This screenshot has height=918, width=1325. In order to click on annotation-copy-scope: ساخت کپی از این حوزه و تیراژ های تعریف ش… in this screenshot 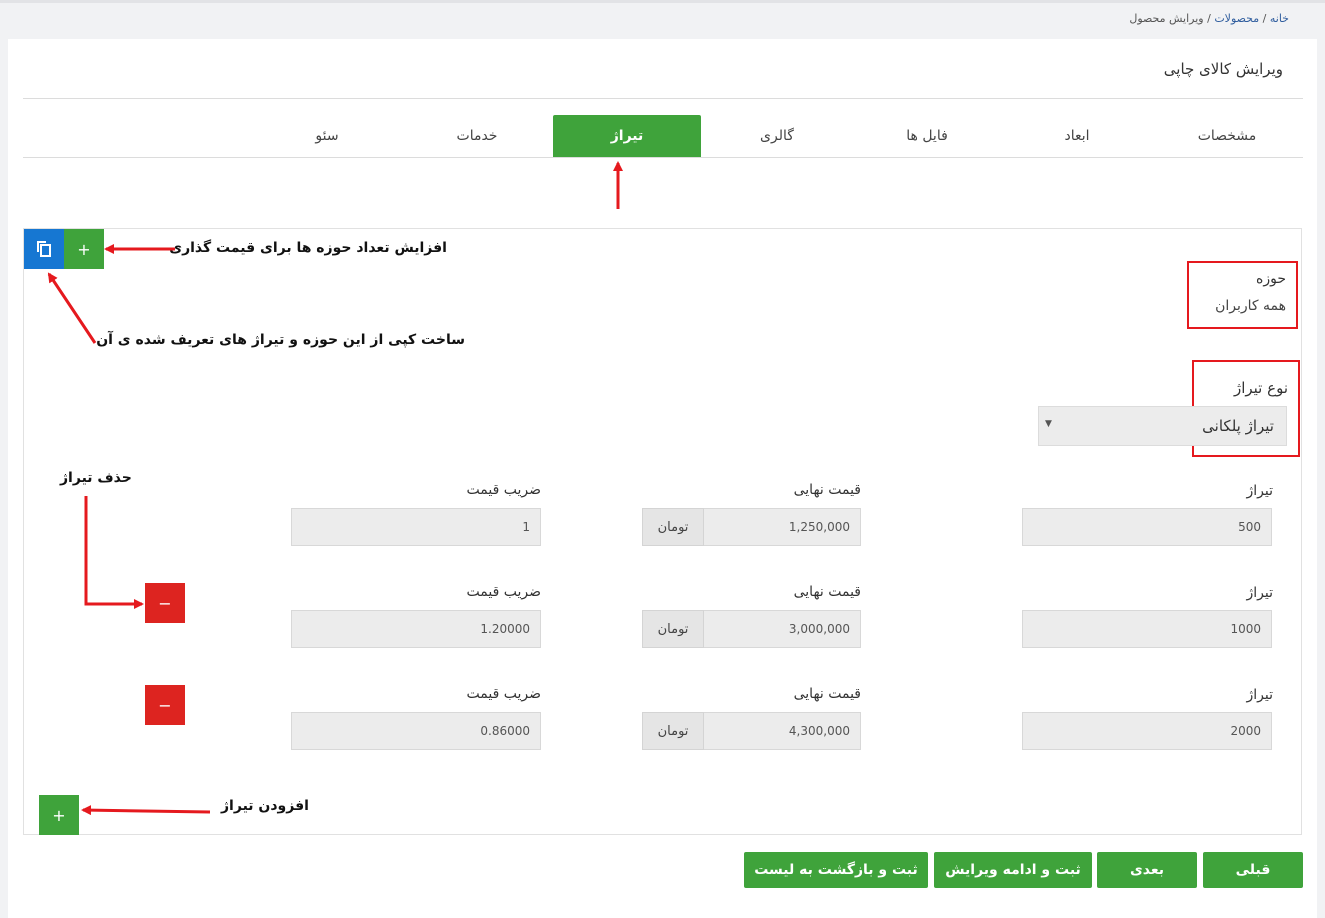, I will do `click(280, 340)`.